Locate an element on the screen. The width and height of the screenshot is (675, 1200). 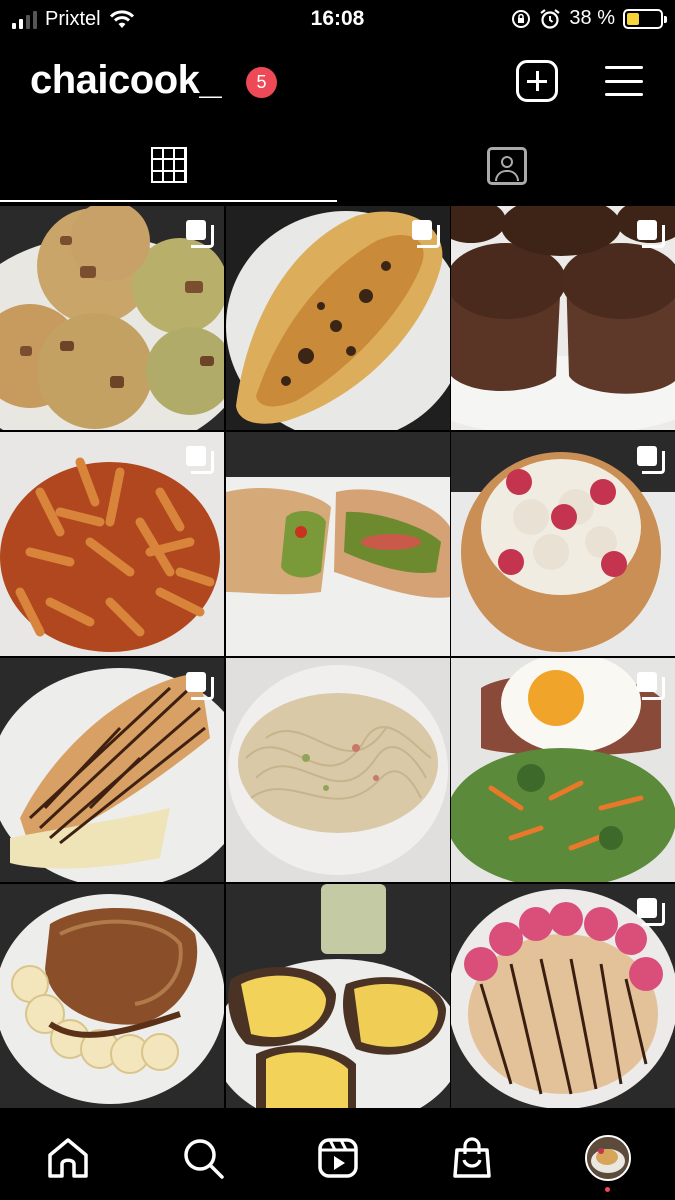
nav-profile is located at coordinates (608, 1158).